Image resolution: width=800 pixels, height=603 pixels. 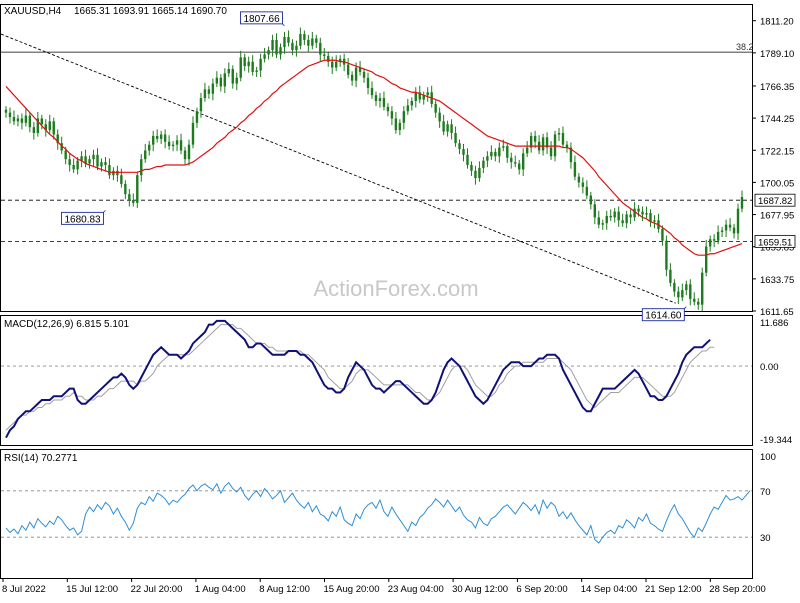 What do you see at coordinates (283, 25) in the screenshot?
I see `price-annotation-leader` at bounding box center [283, 25].